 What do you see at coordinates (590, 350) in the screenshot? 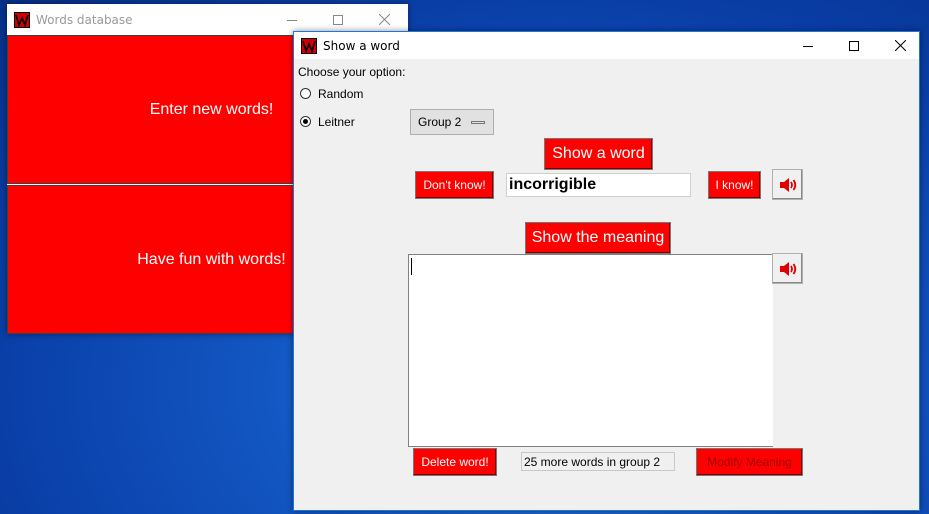
I see `meaning-text-area` at bounding box center [590, 350].